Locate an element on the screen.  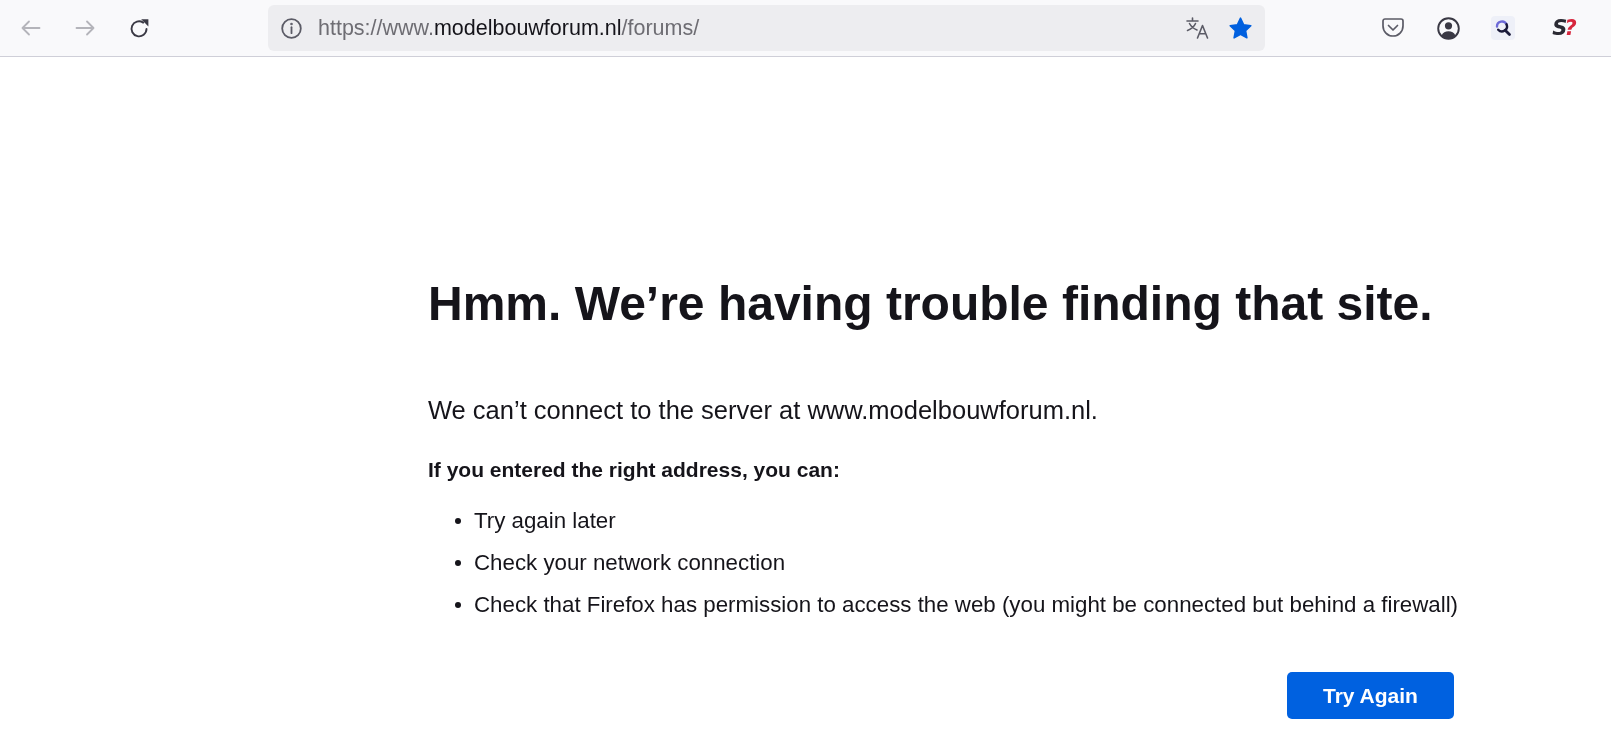
chevron-shield-icon is located at coordinates (1393, 28).